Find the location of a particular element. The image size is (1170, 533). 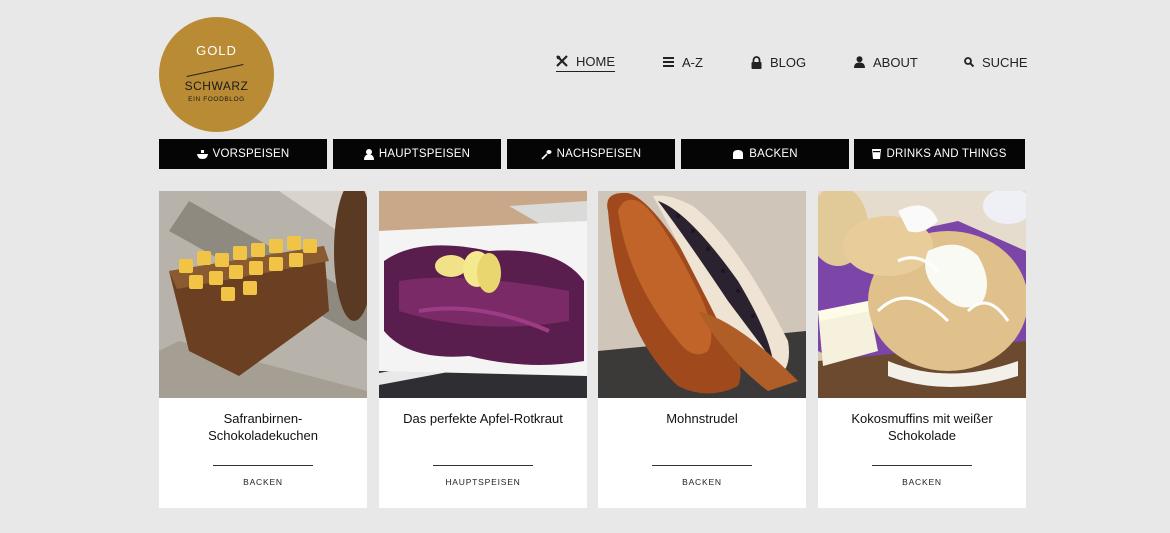

chef-icon is located at coordinates (368, 154).